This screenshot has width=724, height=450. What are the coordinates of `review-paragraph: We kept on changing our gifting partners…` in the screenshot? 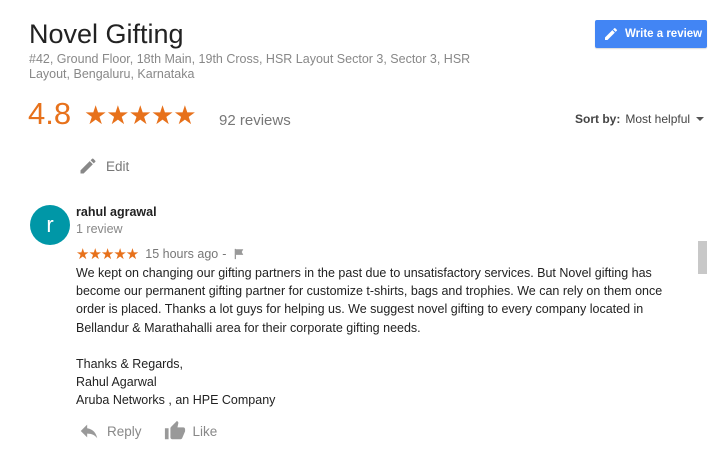 It's located at (369, 300).